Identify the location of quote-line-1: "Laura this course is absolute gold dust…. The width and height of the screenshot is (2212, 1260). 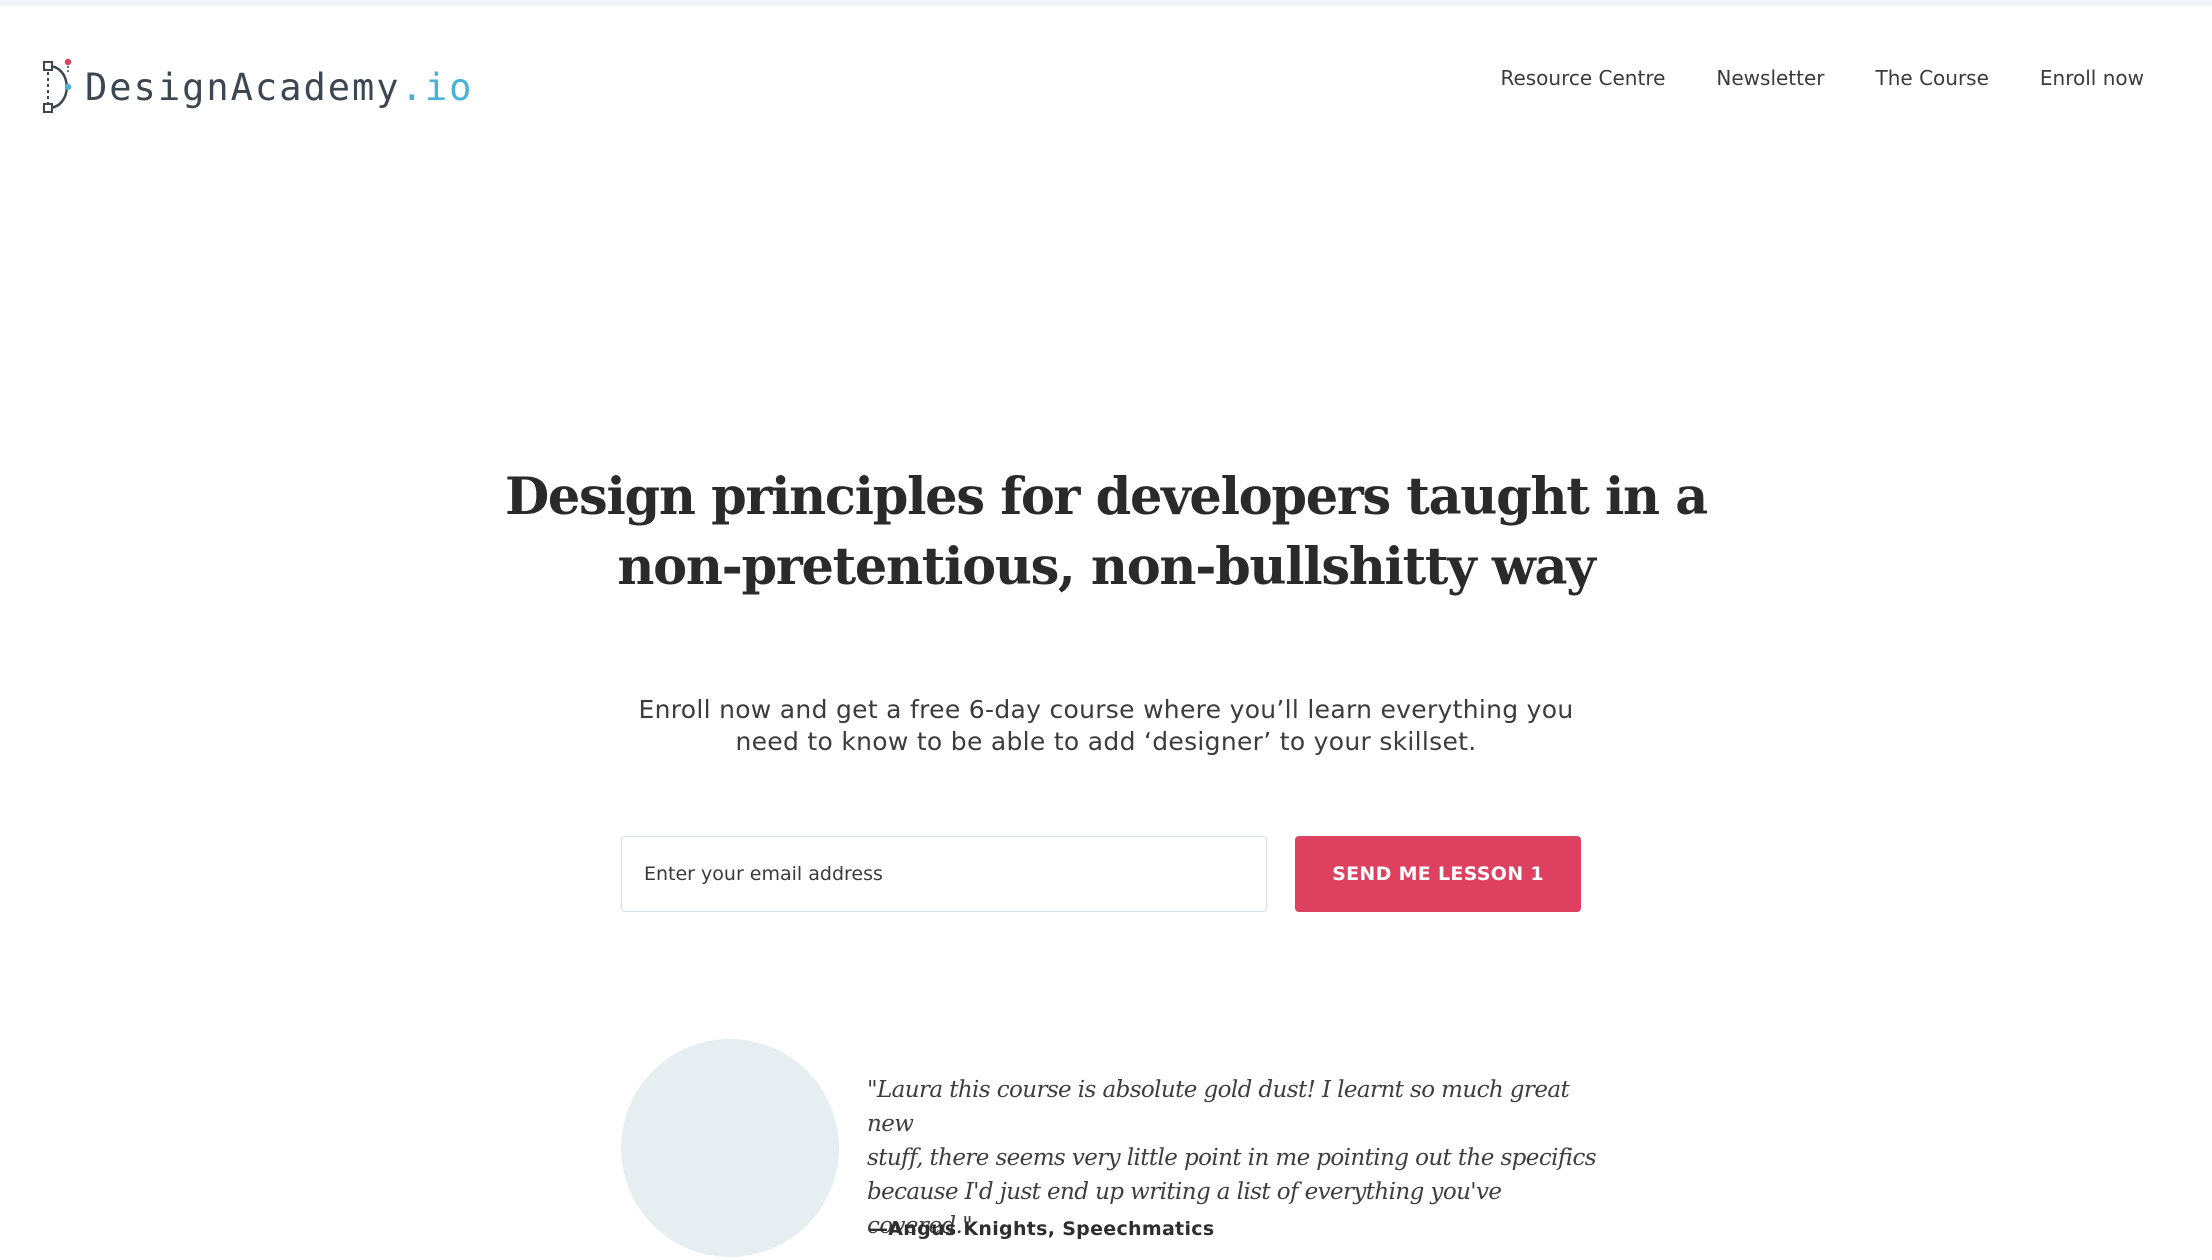
(1218, 1107).